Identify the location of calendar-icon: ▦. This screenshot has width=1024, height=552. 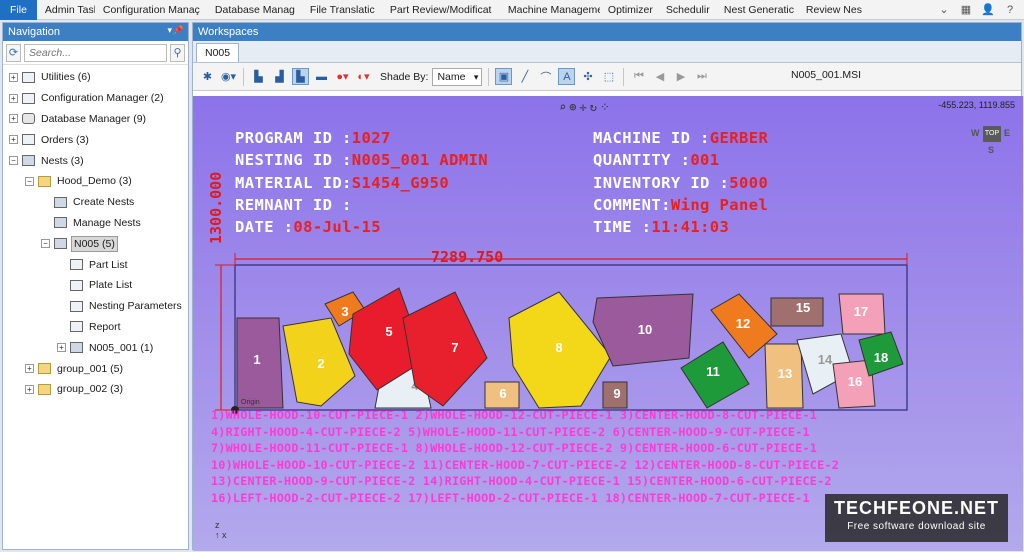
(966, 10).